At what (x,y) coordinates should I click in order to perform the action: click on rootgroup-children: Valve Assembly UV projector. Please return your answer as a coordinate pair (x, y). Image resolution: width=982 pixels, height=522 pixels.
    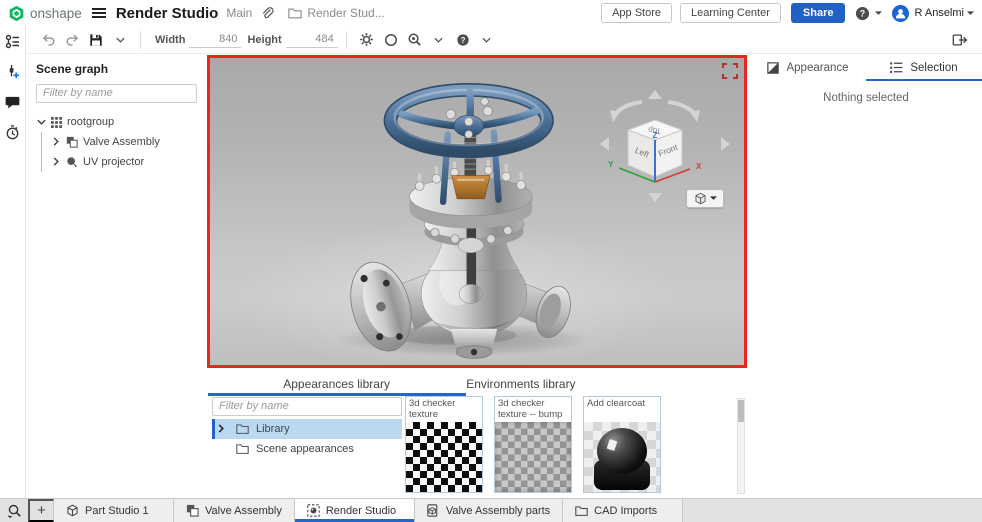
    Looking at the image, I should click on (119, 151).